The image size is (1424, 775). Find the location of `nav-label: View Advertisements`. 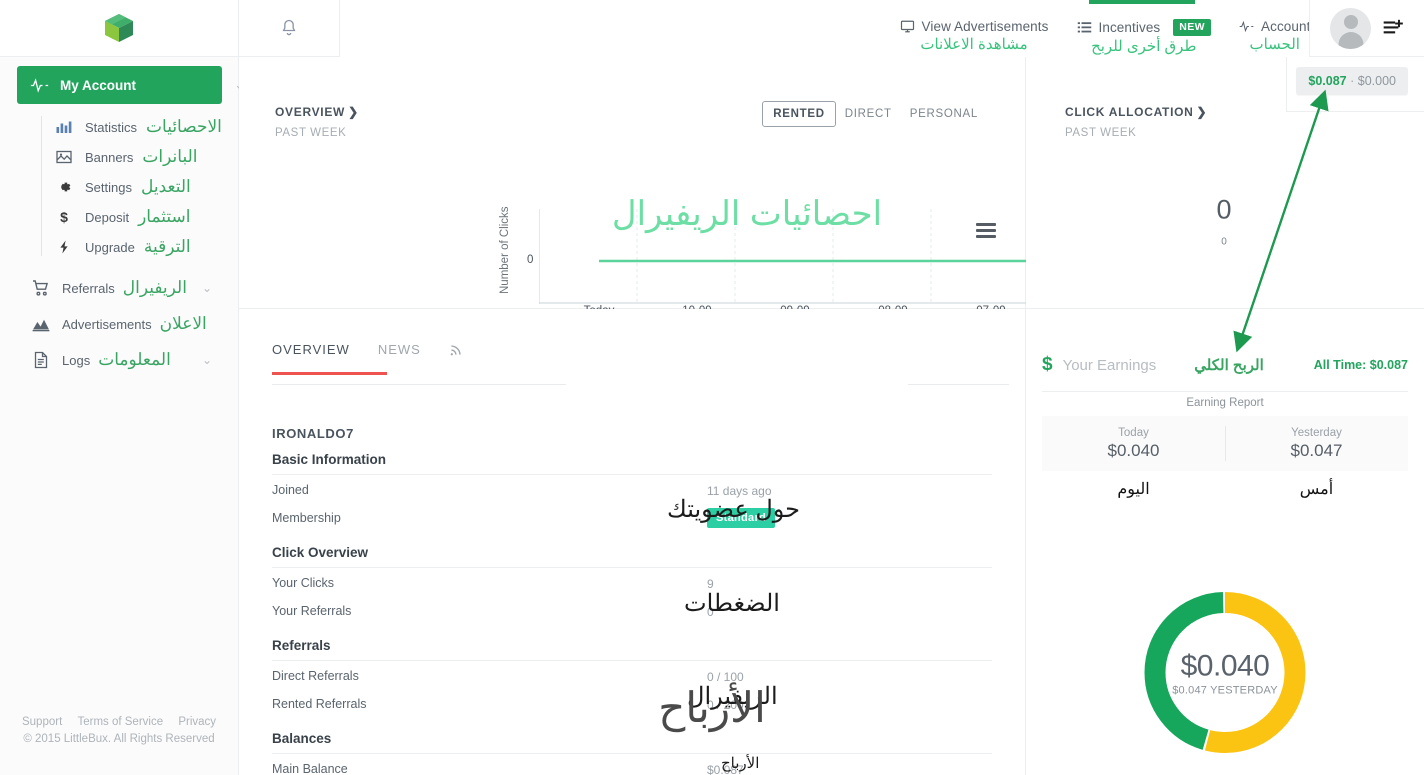

nav-label: View Advertisements is located at coordinates (985, 26).